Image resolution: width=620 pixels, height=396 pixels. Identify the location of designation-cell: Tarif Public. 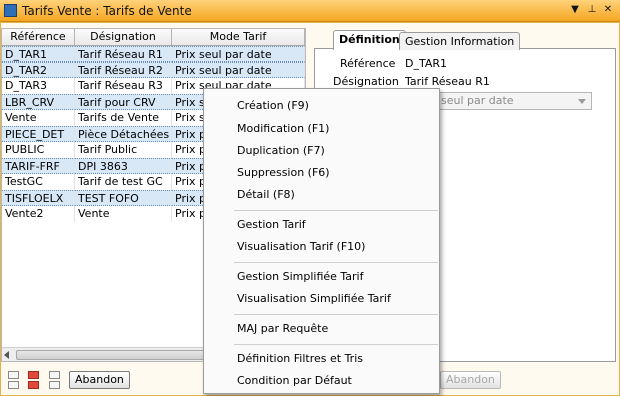
(123, 150).